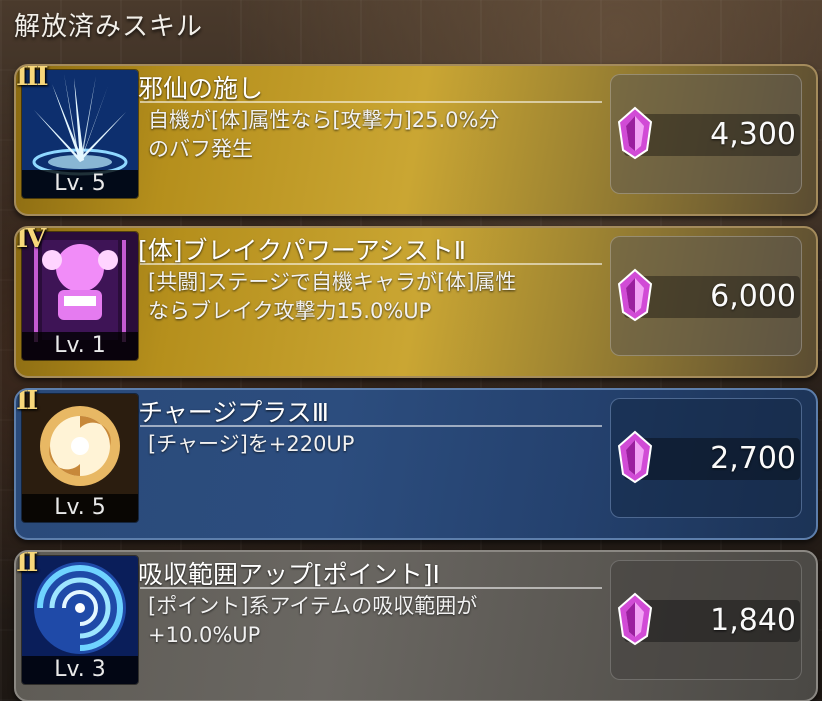 The width and height of the screenshot is (822, 701). I want to click on skill-cost: 1,840, so click(753, 620).